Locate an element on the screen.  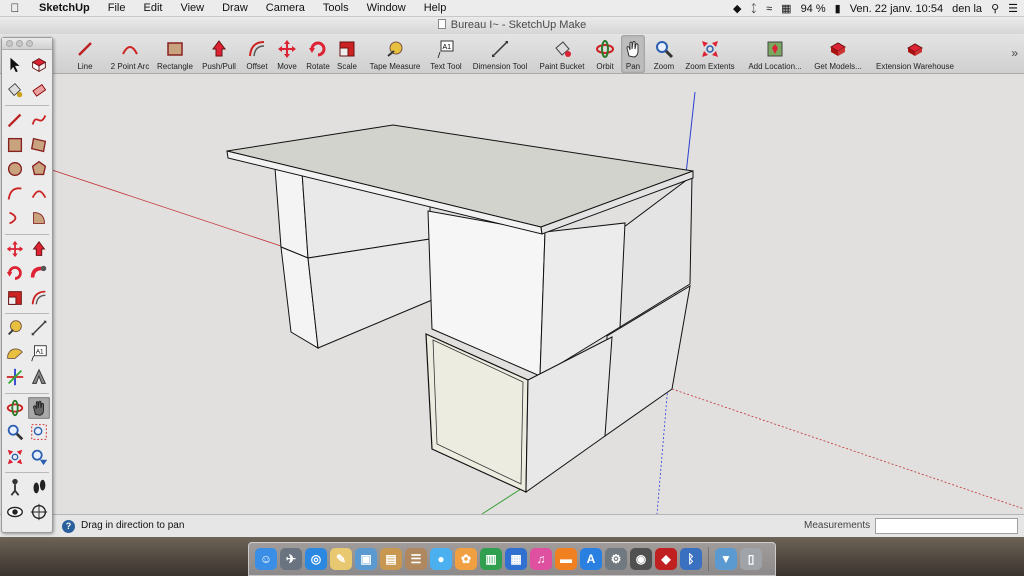
menu-app-name: SketchUp is located at coordinates (64, 8).